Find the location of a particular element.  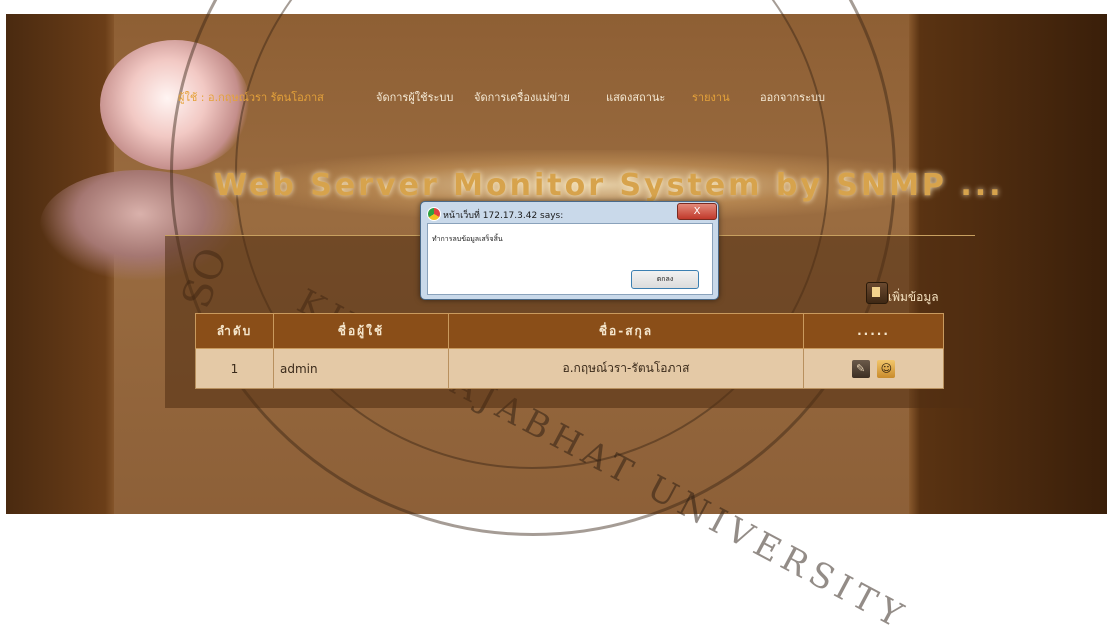

cell-fullname: อ.กฤษณ์วรา-รัตนโอภาส is located at coordinates (626, 368).